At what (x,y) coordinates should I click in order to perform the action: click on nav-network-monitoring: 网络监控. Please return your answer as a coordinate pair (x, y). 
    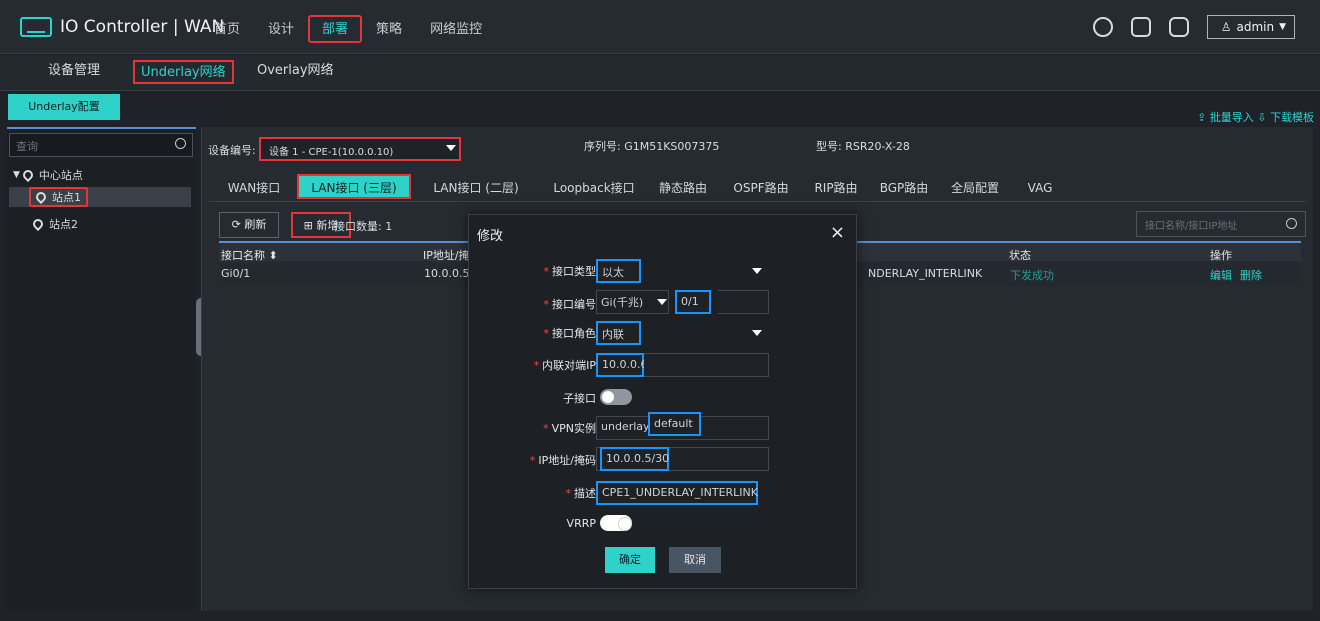
    Looking at the image, I should click on (456, 29).